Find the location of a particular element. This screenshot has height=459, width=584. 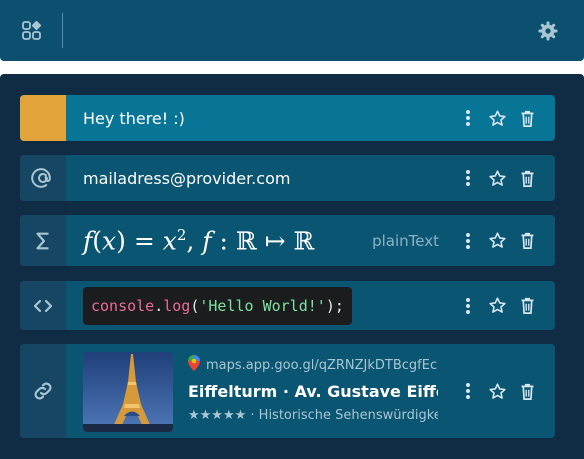

clip-row-email: mailadress@provider.com is located at coordinates (287, 178).